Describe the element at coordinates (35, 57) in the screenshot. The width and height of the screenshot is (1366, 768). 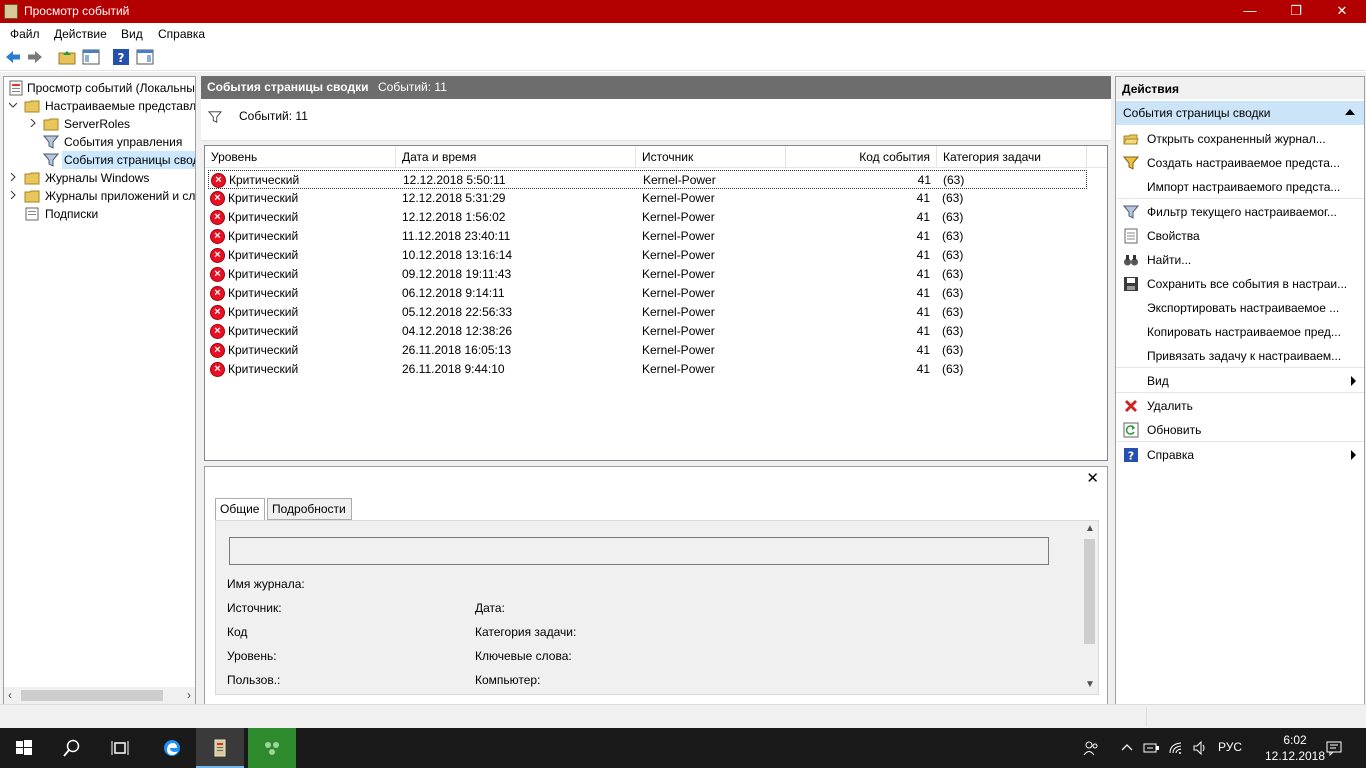
I see `forward-icon` at that location.